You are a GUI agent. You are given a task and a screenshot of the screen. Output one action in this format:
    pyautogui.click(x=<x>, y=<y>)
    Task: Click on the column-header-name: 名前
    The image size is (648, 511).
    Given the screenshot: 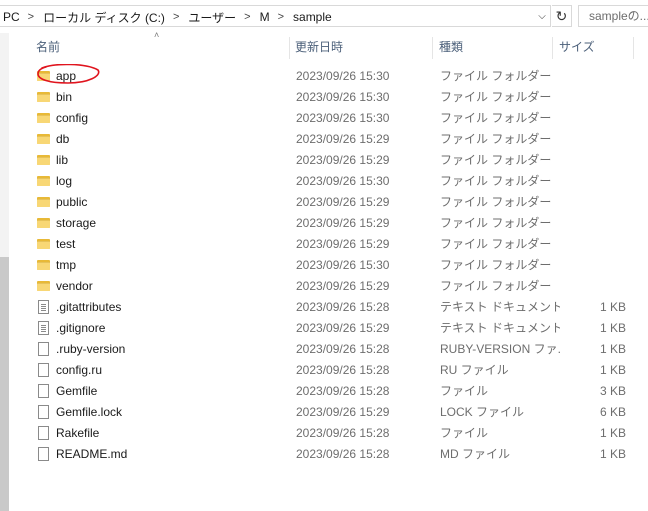 What is the action you would take?
    pyautogui.click(x=161, y=46)
    